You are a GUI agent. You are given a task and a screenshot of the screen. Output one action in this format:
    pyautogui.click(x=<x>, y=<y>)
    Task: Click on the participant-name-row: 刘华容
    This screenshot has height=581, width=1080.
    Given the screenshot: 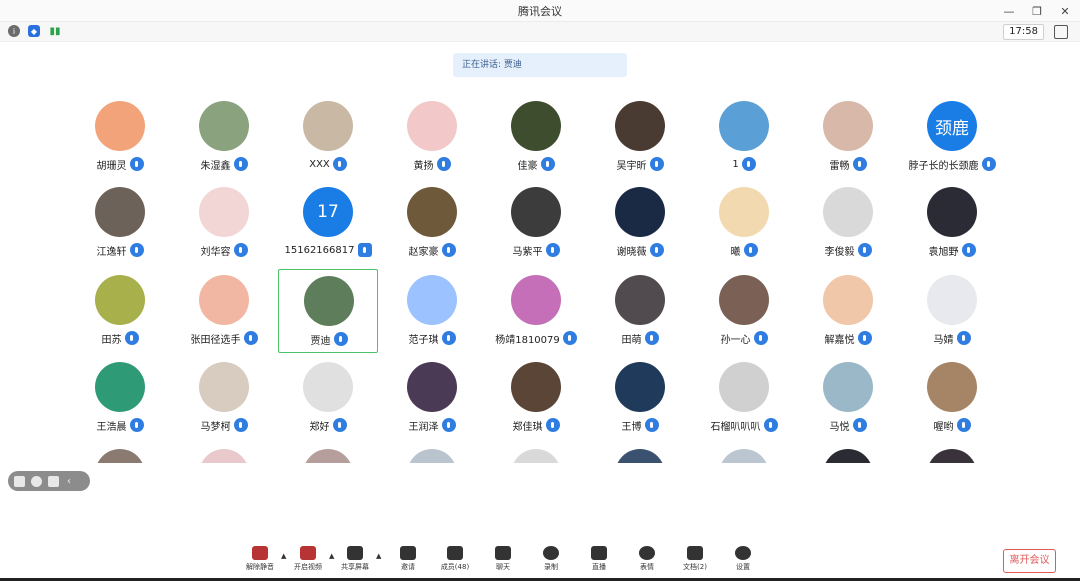 What is the action you would take?
    pyautogui.click(x=224, y=250)
    